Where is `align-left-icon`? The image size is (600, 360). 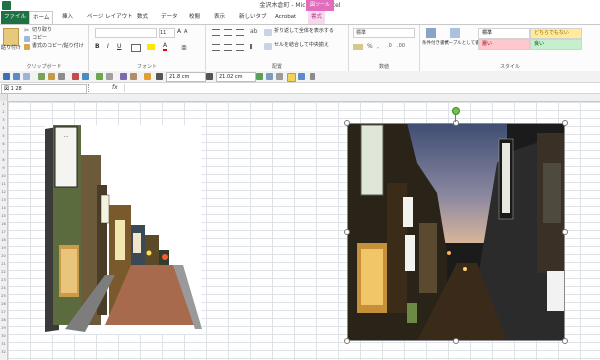
align-left-icon is located at coordinates (216, 47).